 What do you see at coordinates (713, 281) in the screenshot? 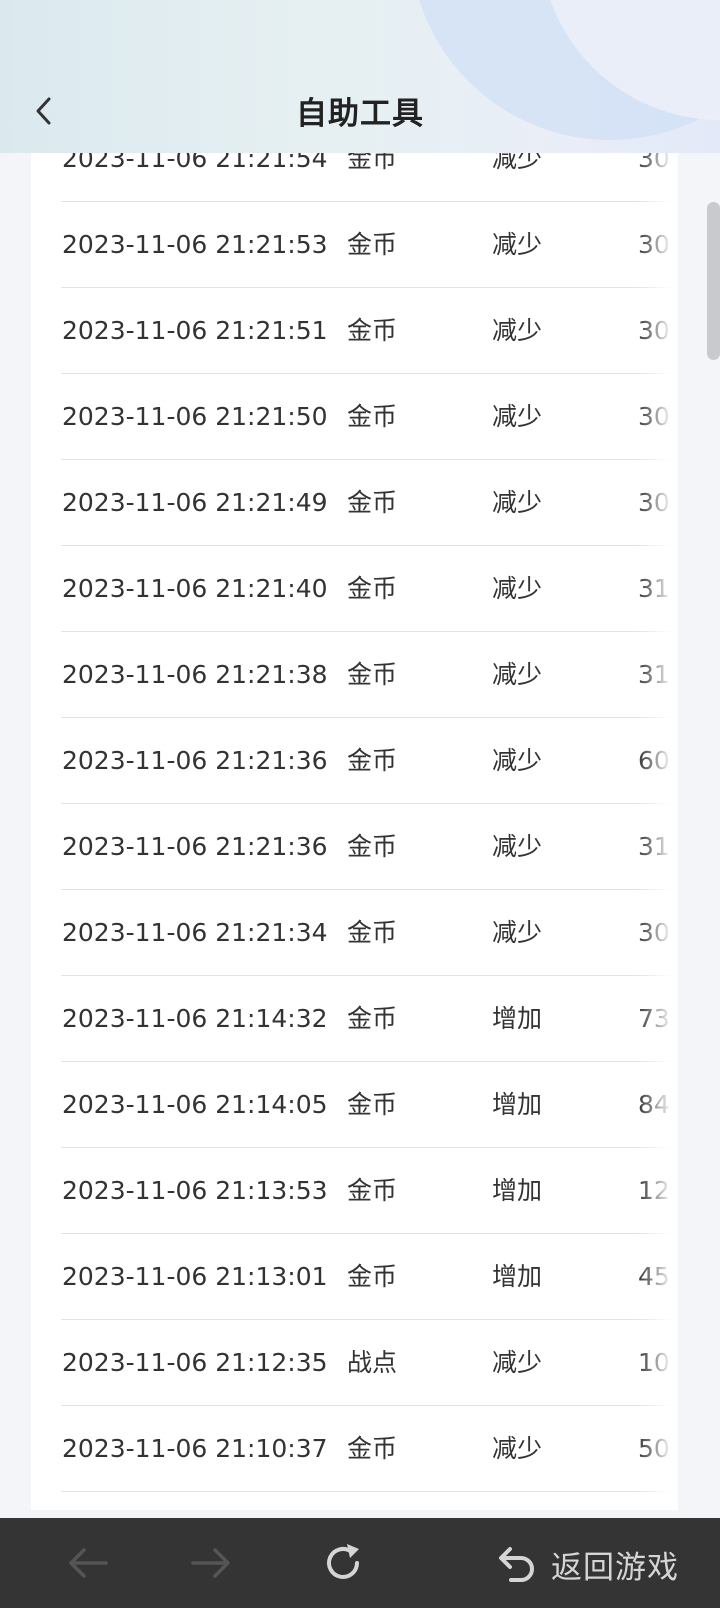
I see `scrollbar` at bounding box center [713, 281].